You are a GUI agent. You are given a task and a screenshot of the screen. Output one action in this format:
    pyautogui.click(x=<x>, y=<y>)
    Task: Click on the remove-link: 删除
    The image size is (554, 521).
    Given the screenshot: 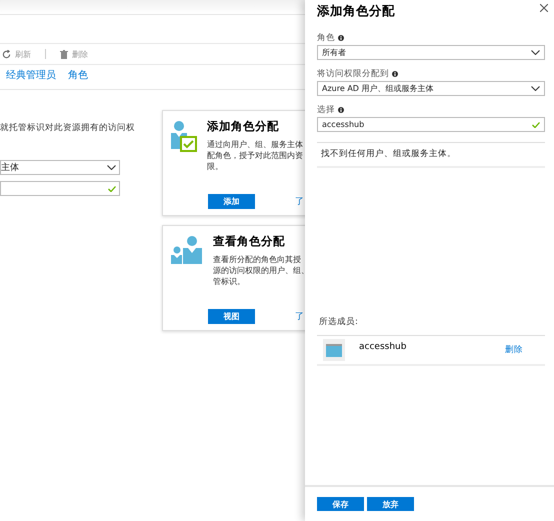 What is the action you would take?
    pyautogui.click(x=514, y=350)
    